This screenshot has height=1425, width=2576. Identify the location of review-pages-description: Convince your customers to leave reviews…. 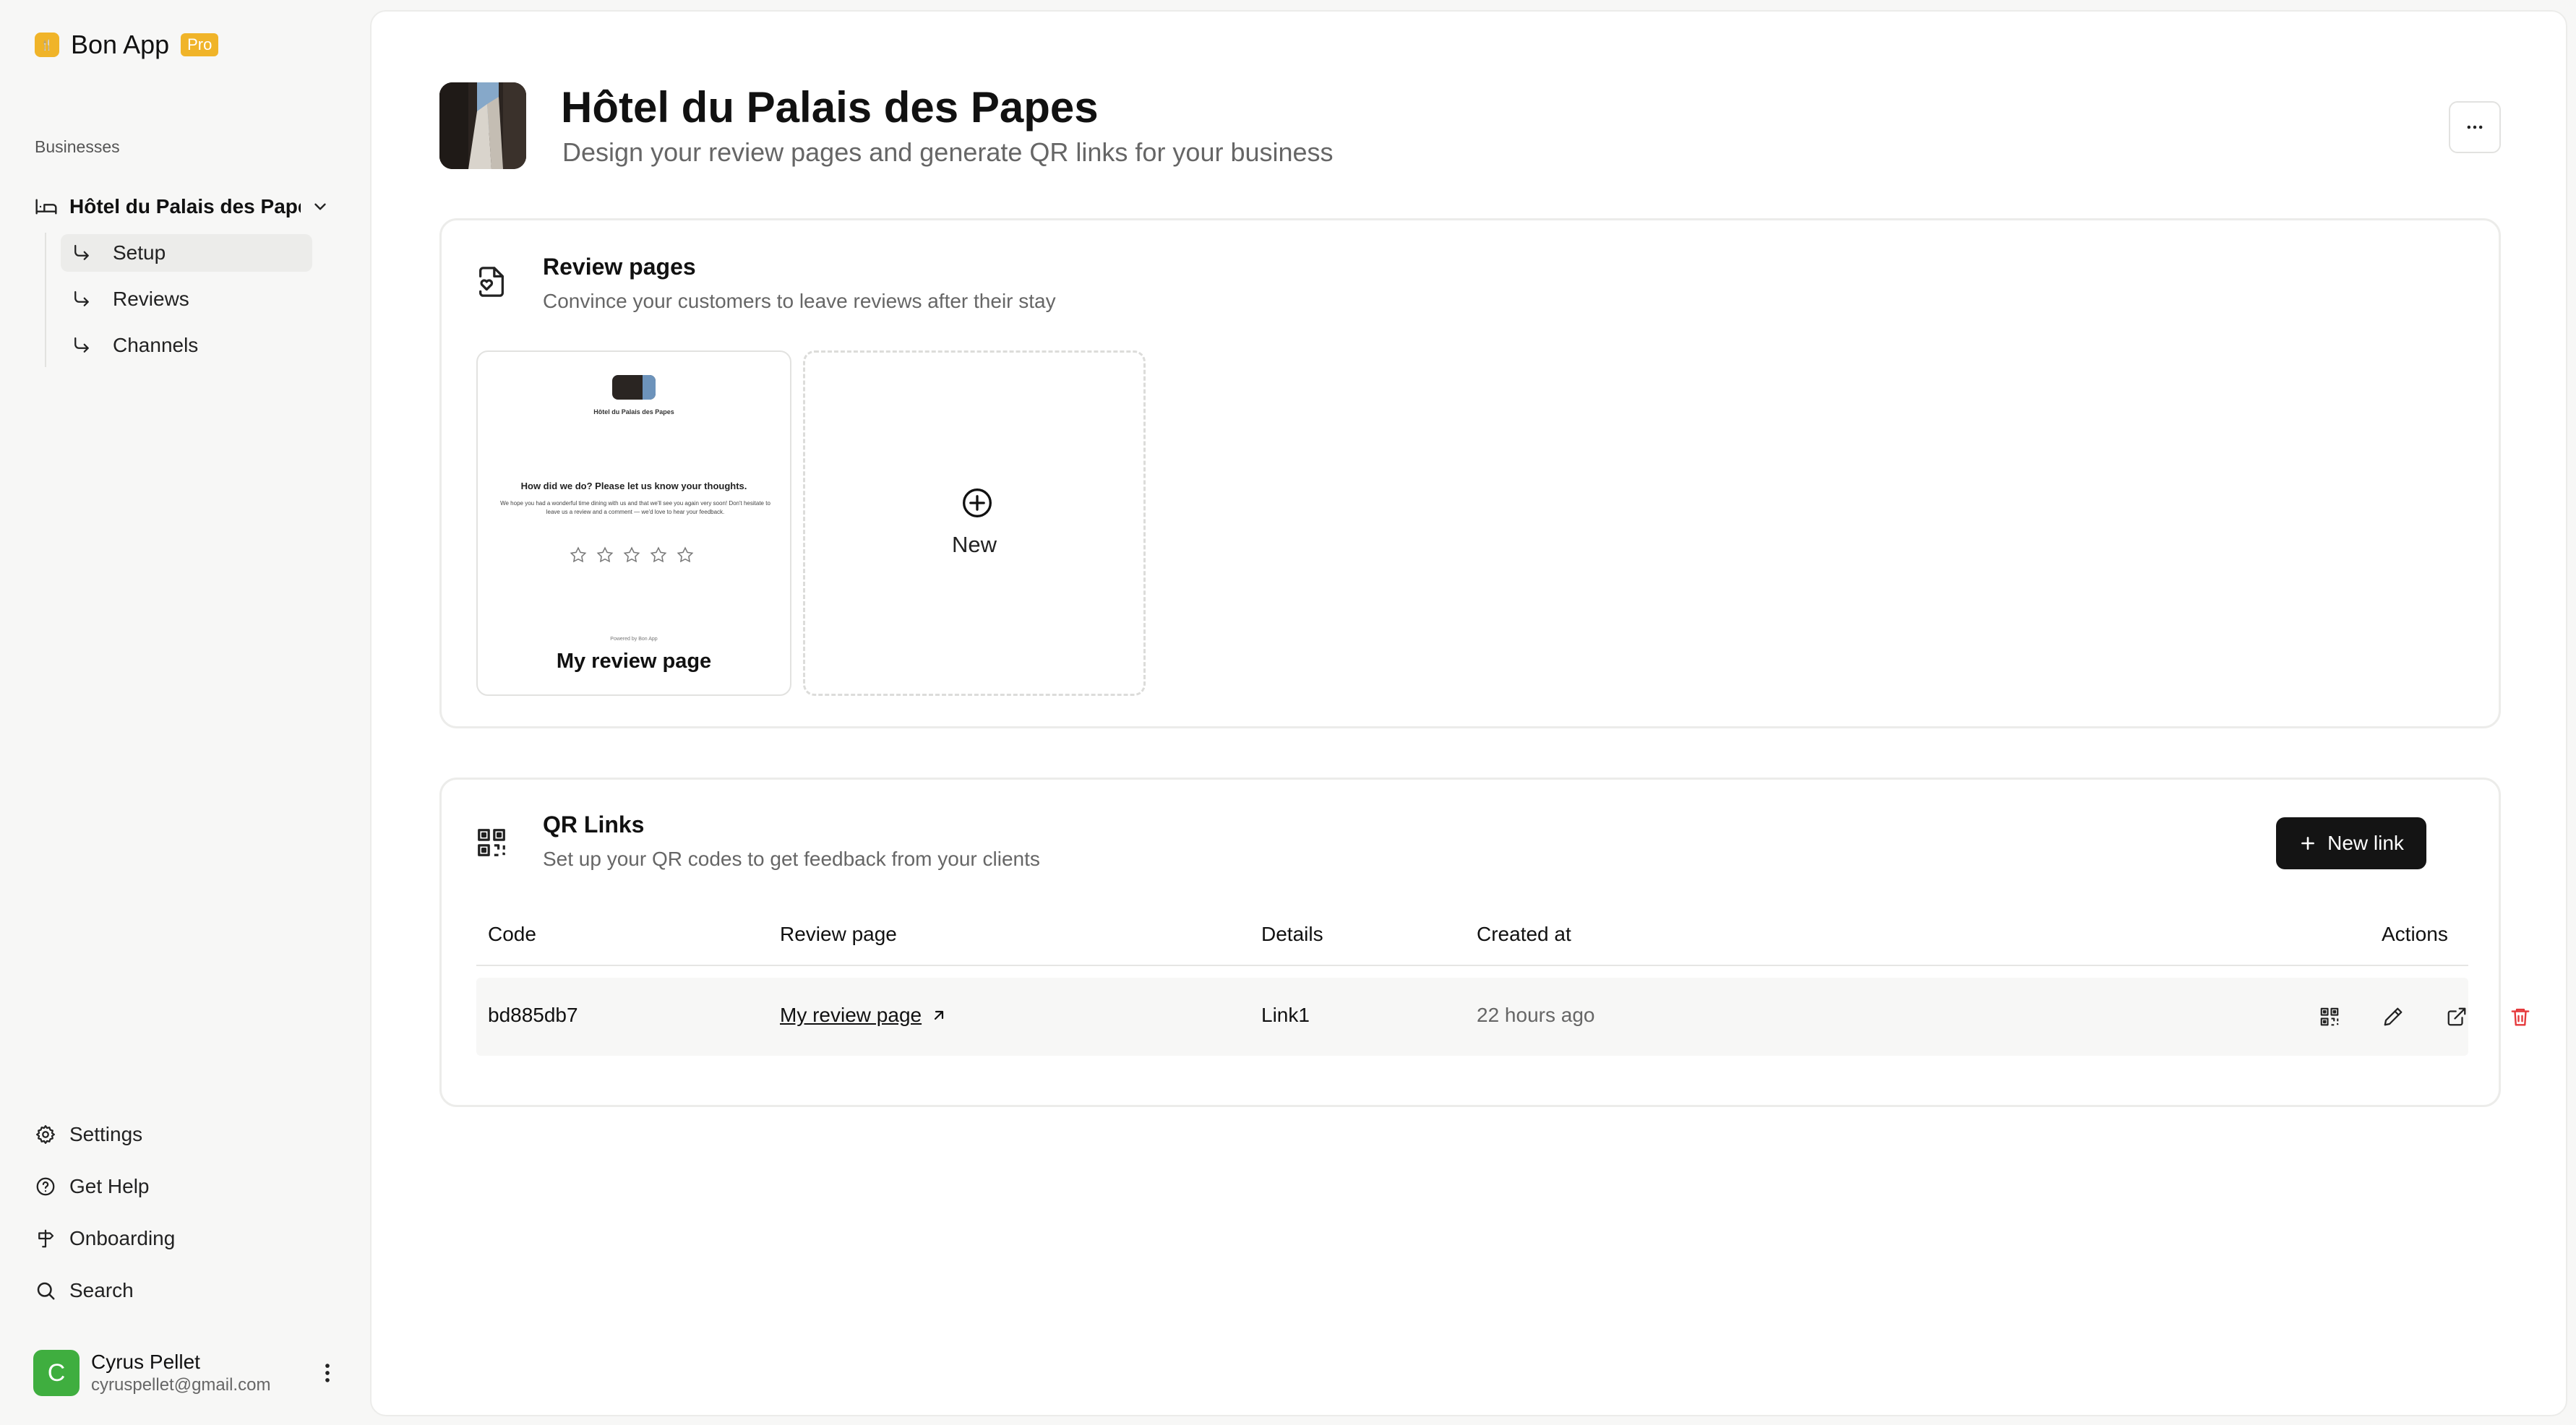
(799, 301).